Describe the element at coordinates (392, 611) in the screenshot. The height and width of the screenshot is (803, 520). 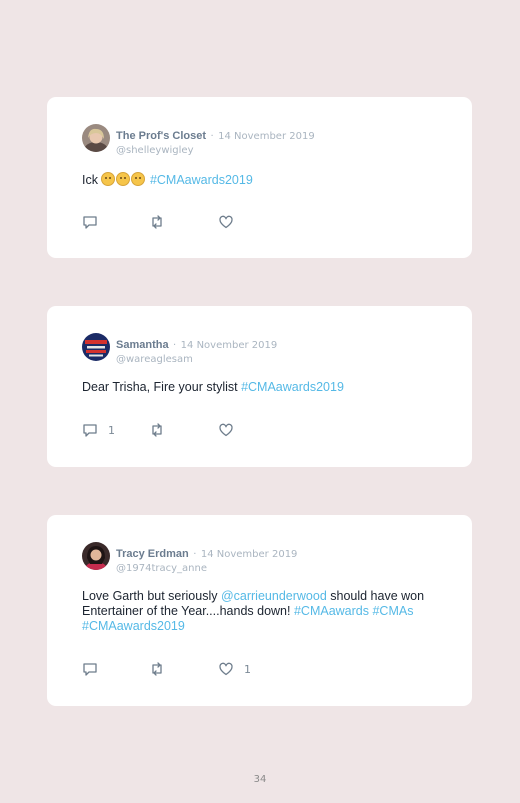
I see `hashtag-link: #CMAs` at that location.